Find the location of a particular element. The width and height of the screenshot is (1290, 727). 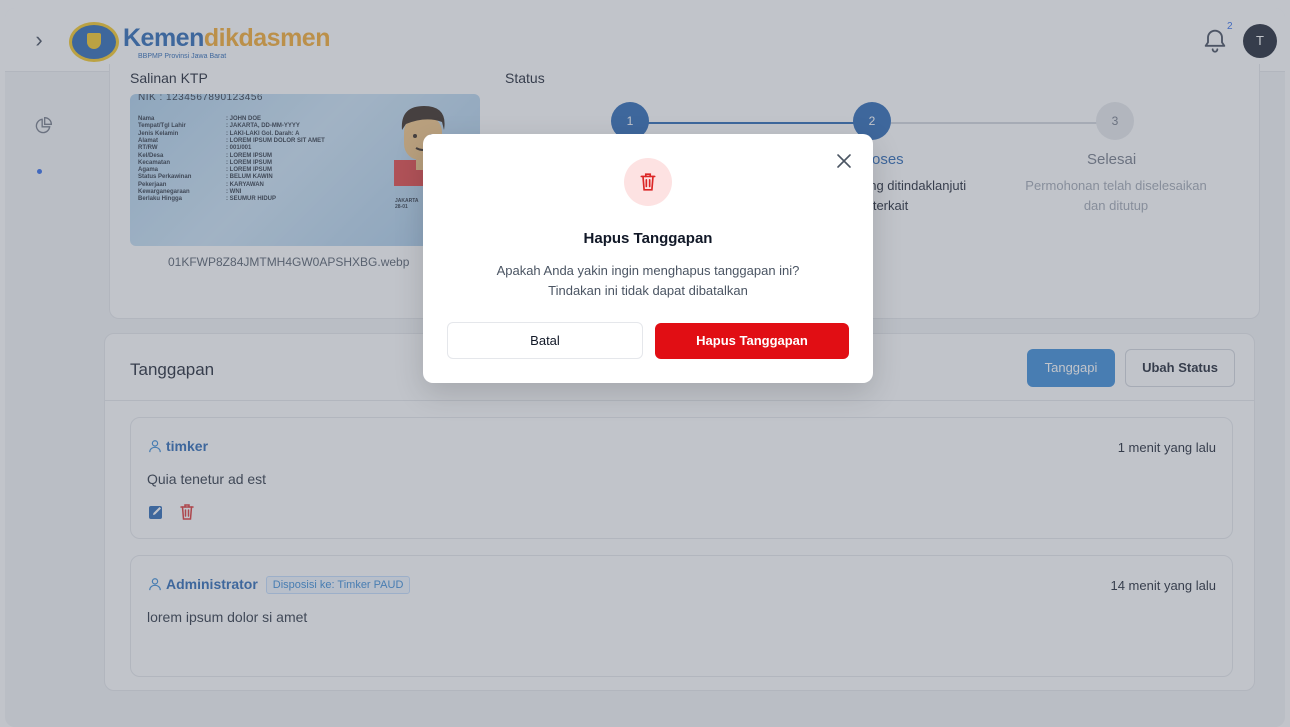

cancel-button: Batal is located at coordinates (545, 340).